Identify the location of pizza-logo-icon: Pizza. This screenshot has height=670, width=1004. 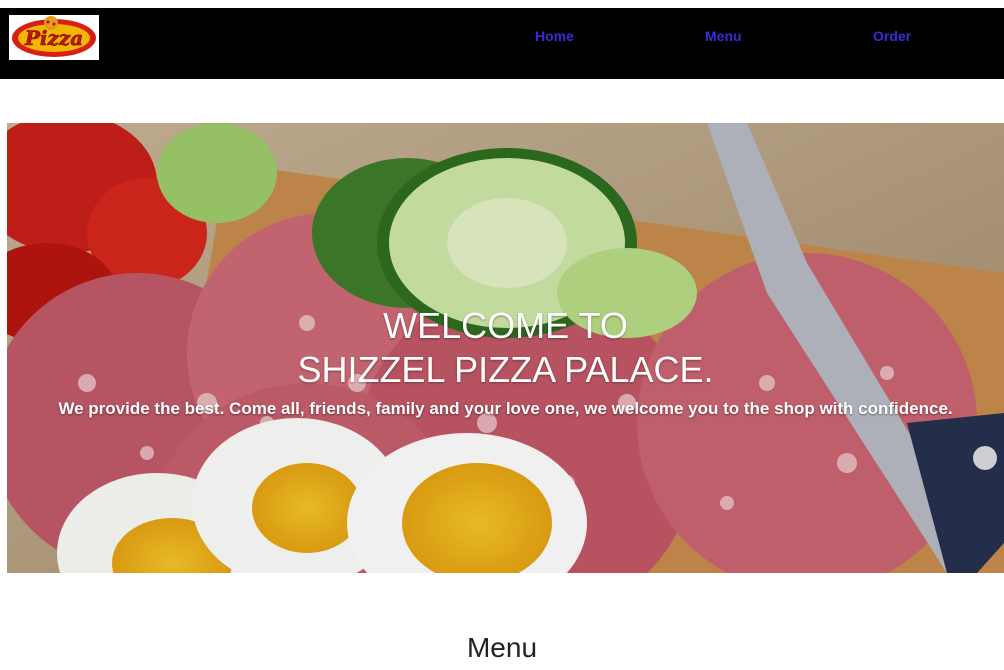
(54, 36).